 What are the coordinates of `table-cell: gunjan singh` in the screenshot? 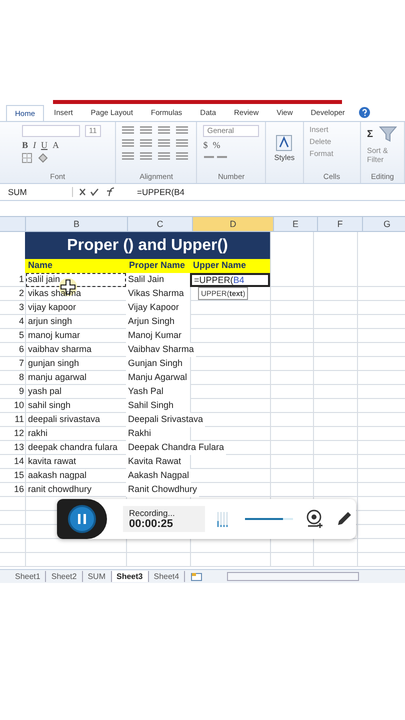 It's located at (76, 364).